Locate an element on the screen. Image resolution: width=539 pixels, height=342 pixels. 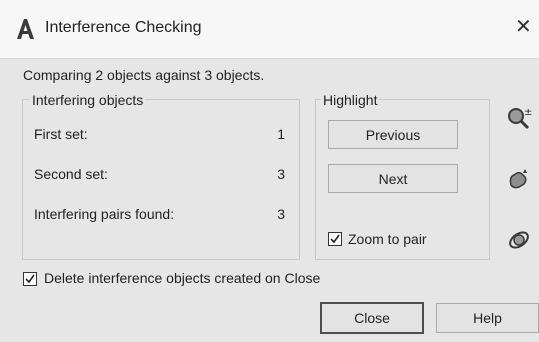
pan-icon is located at coordinates (519, 179).